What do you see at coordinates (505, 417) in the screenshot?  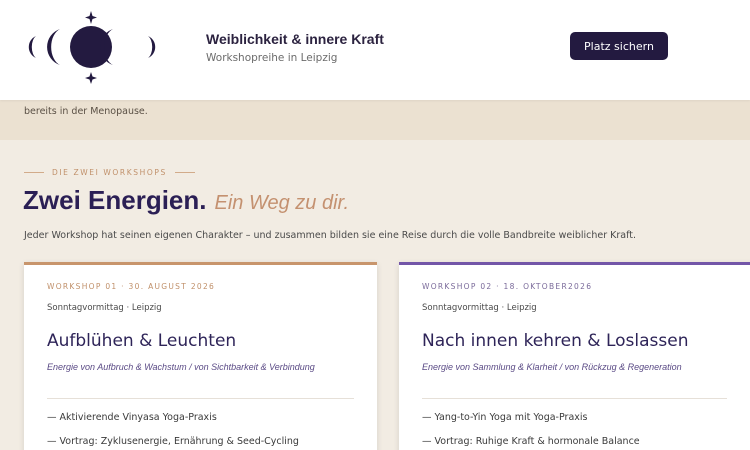 I see `workshop-item: — Yang-to-Yin Yoga mit Yoga-Praxis` at bounding box center [505, 417].